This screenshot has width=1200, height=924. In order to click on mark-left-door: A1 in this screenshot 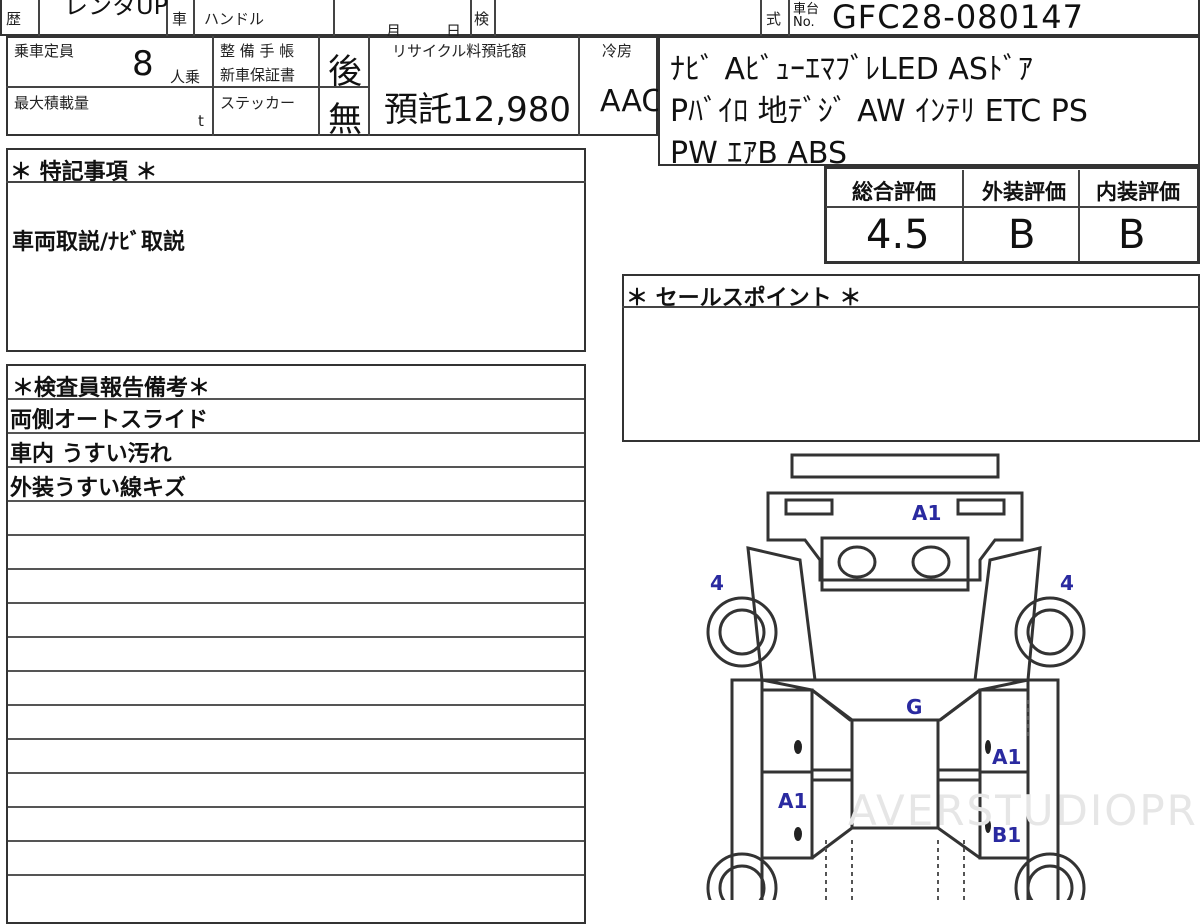, I will do `click(792, 801)`.